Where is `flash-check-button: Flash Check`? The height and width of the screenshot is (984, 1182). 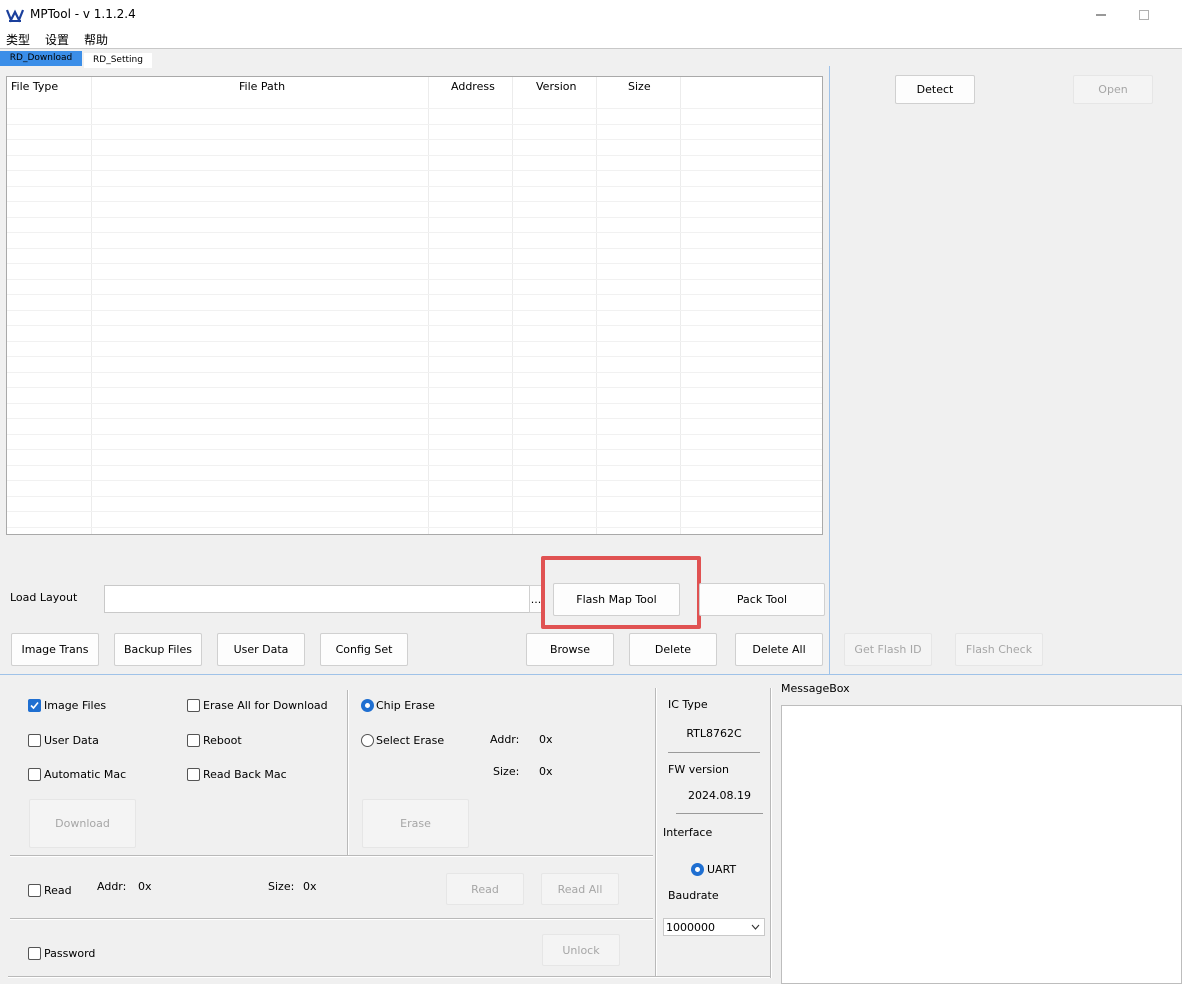
flash-check-button: Flash Check is located at coordinates (999, 649).